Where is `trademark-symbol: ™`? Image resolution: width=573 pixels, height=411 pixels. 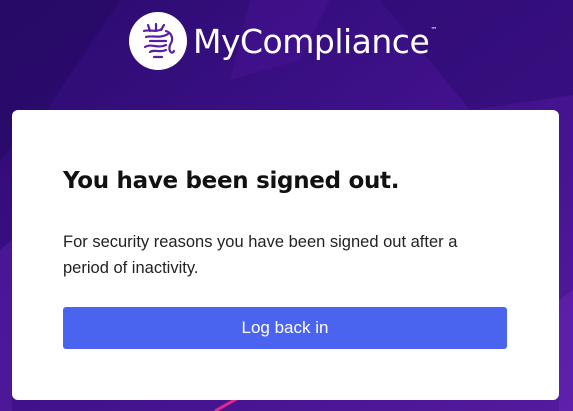
trademark-symbol: ™ is located at coordinates (434, 29).